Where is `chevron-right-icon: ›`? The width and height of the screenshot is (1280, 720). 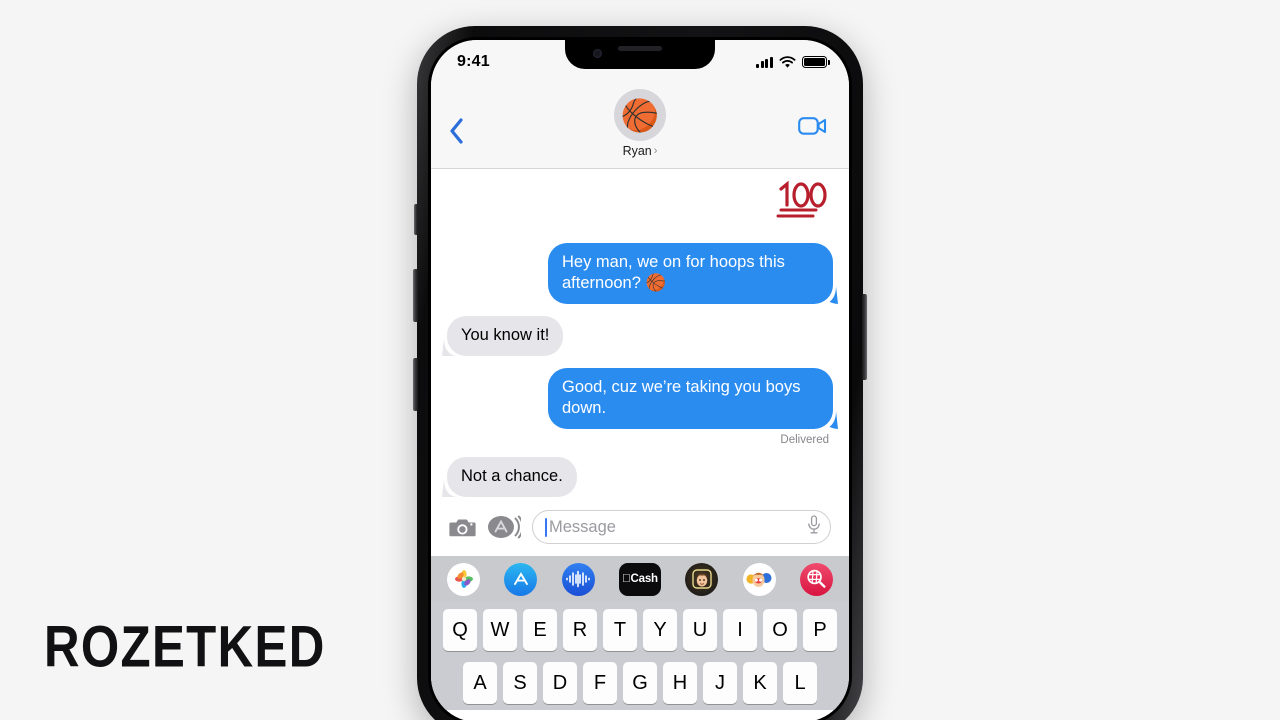 chevron-right-icon: › is located at coordinates (655, 151).